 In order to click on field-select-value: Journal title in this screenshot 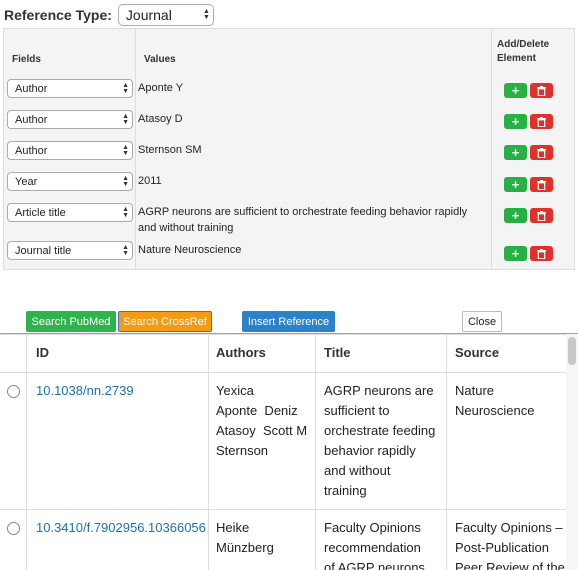, I will do `click(43, 250)`.